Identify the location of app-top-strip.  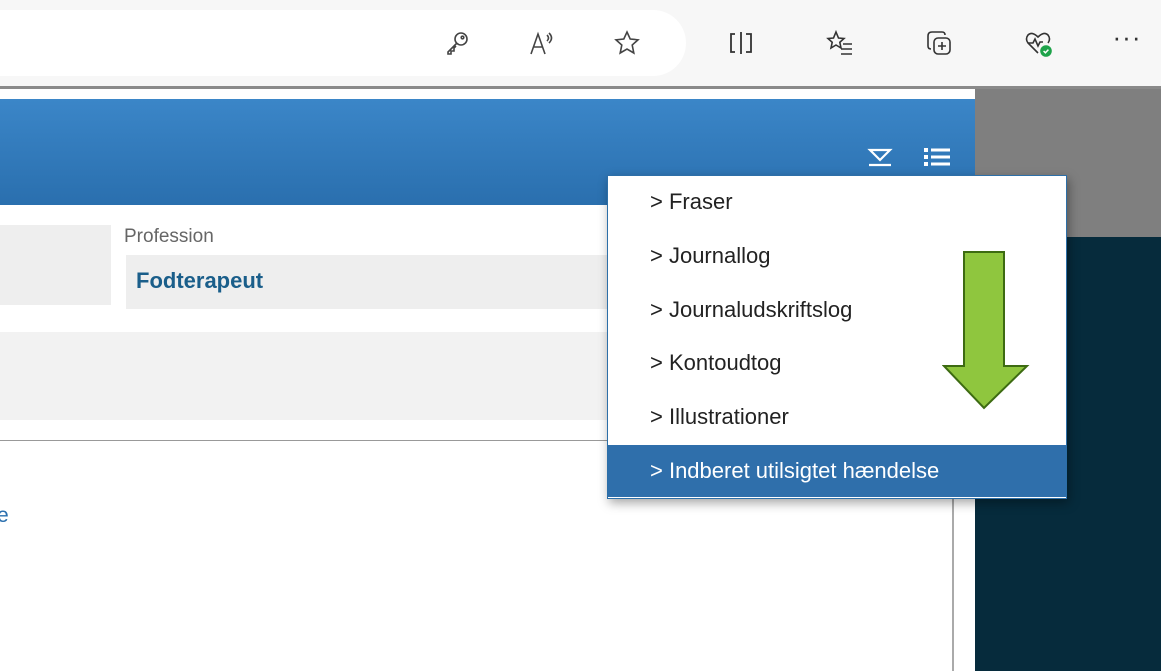
(487, 94).